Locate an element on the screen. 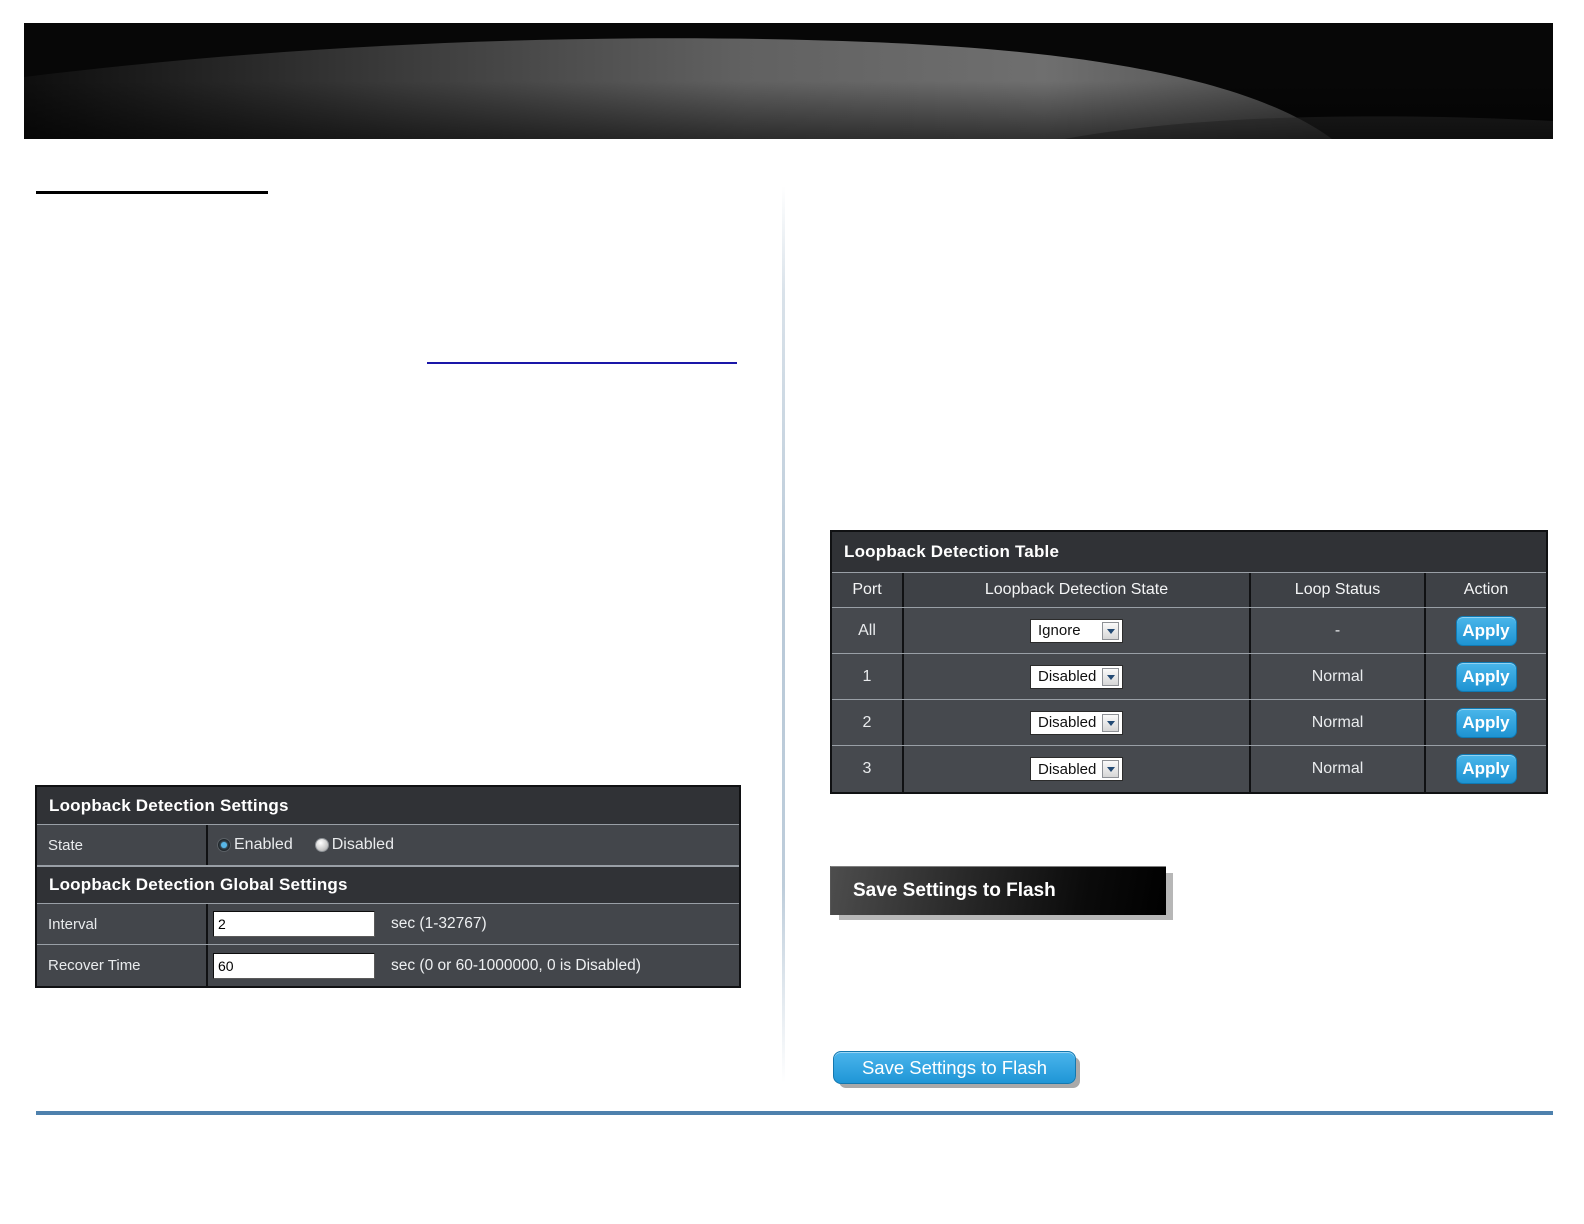 This screenshot has width=1584, height=1224. save-settings-section-banner: Save Settings to Flash is located at coordinates (998, 890).